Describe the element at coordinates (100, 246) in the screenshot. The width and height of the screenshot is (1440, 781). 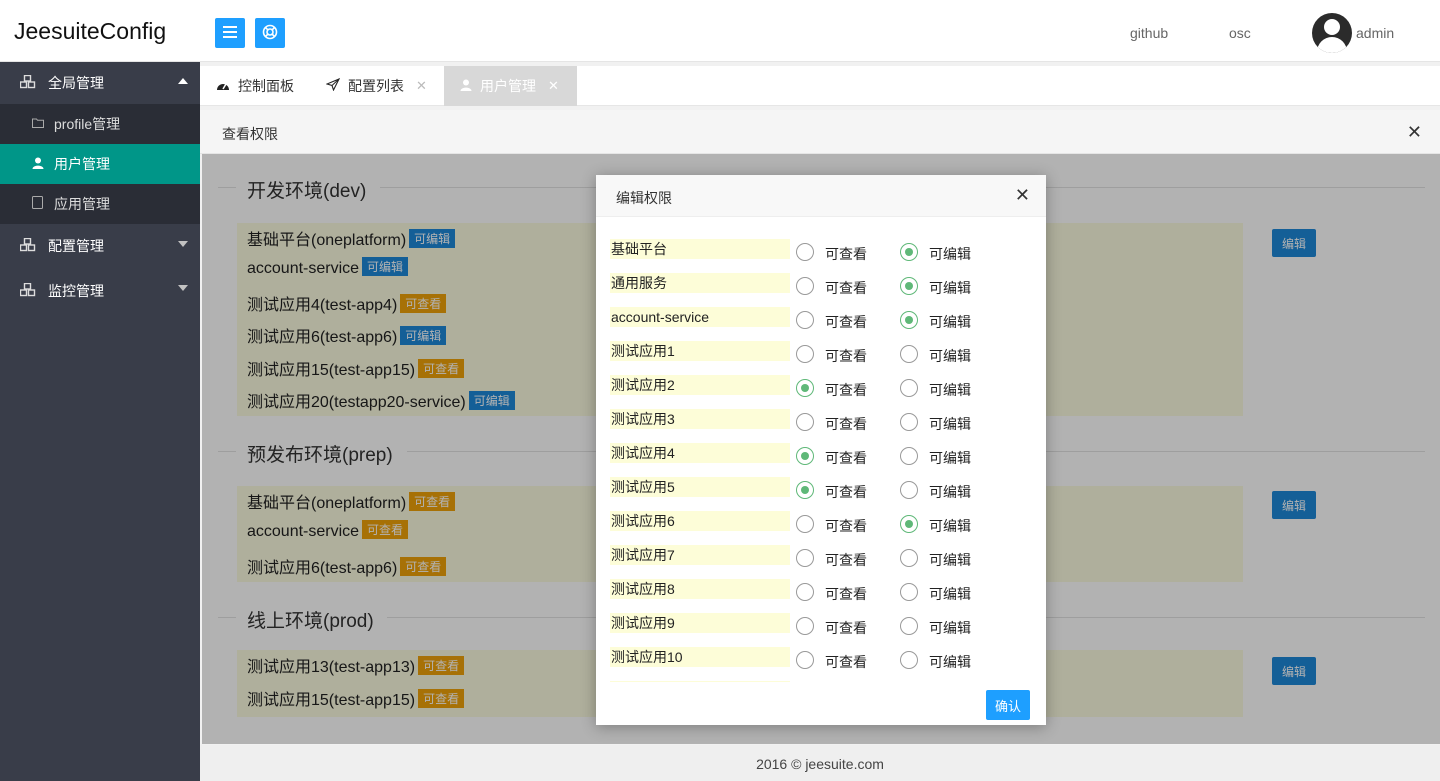
I see `sidebar-group-config: 配置管理` at that location.